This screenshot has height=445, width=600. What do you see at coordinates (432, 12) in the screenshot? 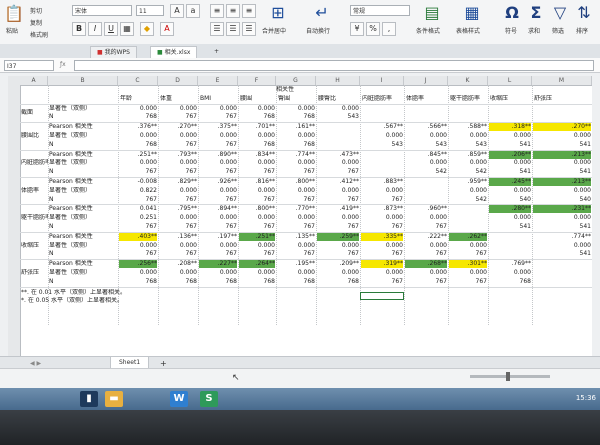
I see `conditional-format-icon: ▤` at bounding box center [432, 12].